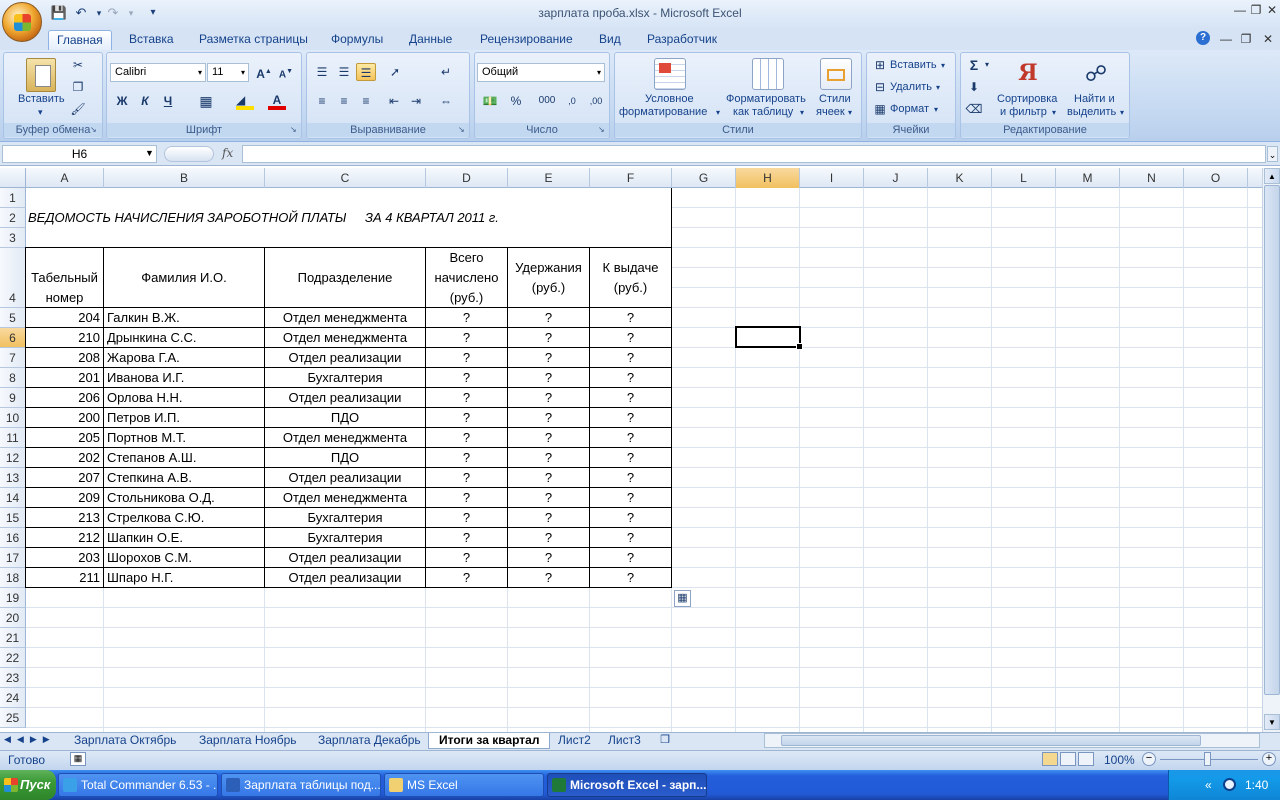  I want to click on sheet-tab-active: Итоги за квартал, so click(489, 741).